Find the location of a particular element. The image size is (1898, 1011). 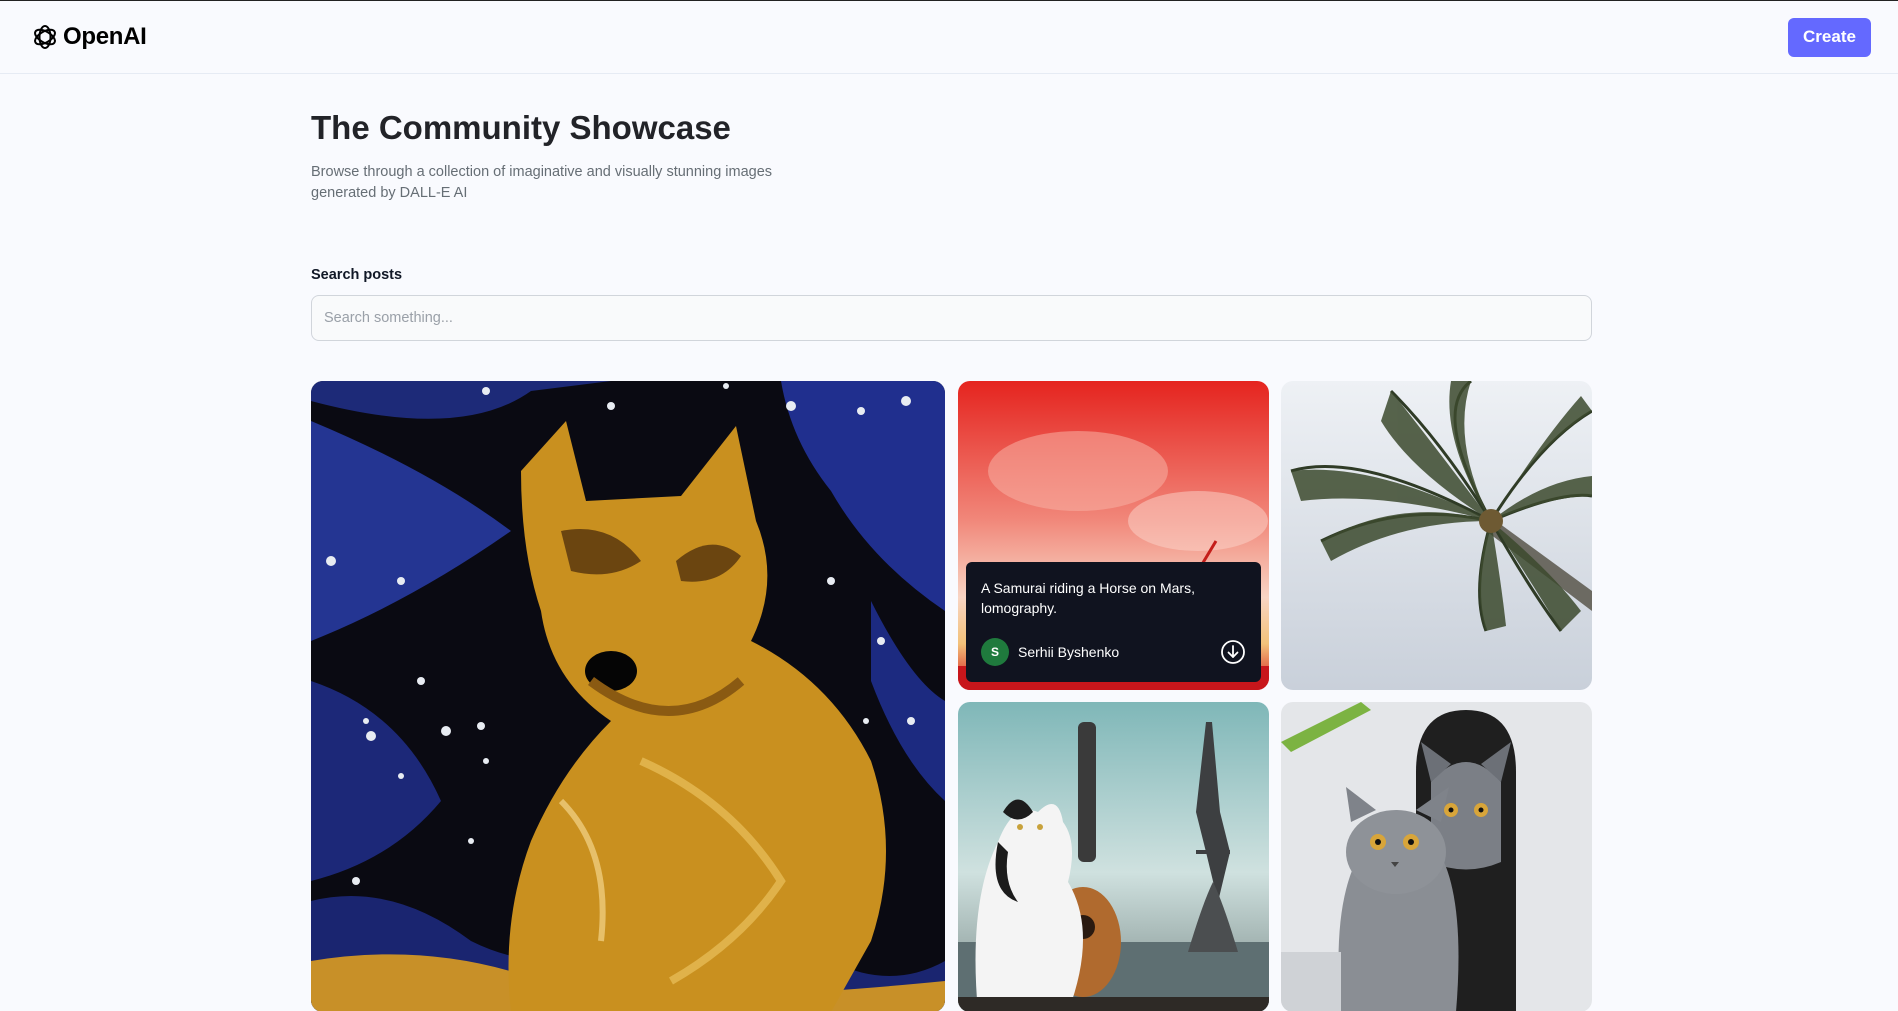

author-name: Serhii Byshenko is located at coordinates (1069, 652).